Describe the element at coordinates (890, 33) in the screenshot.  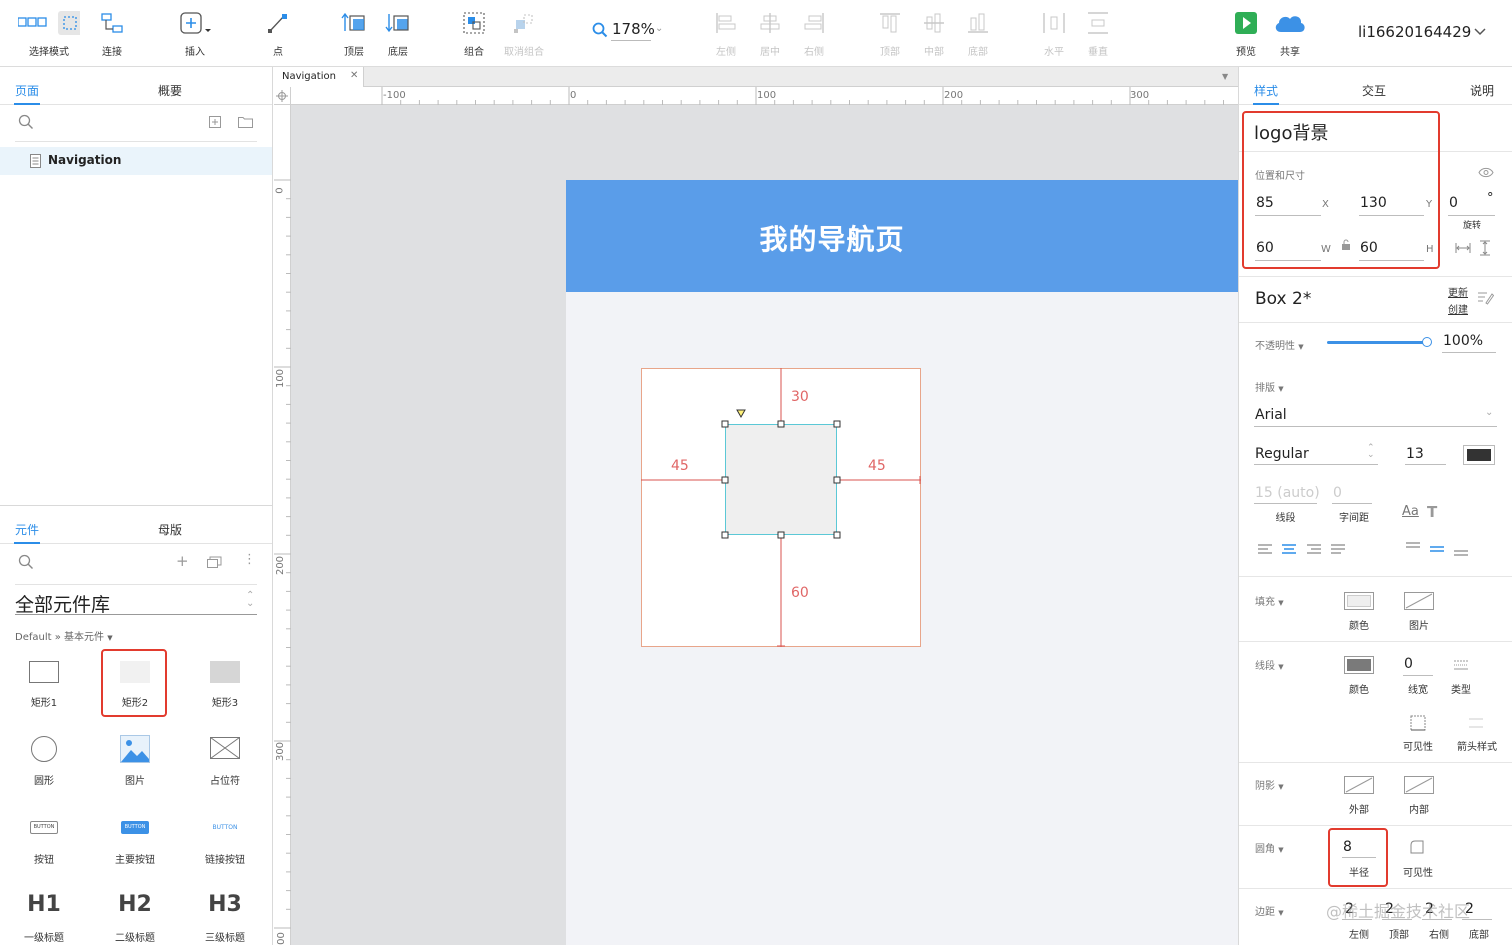
I see `align-top-button: 顶部` at that location.